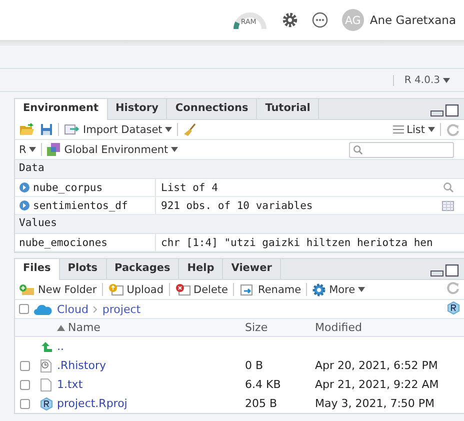  I want to click on search-field, so click(401, 150).